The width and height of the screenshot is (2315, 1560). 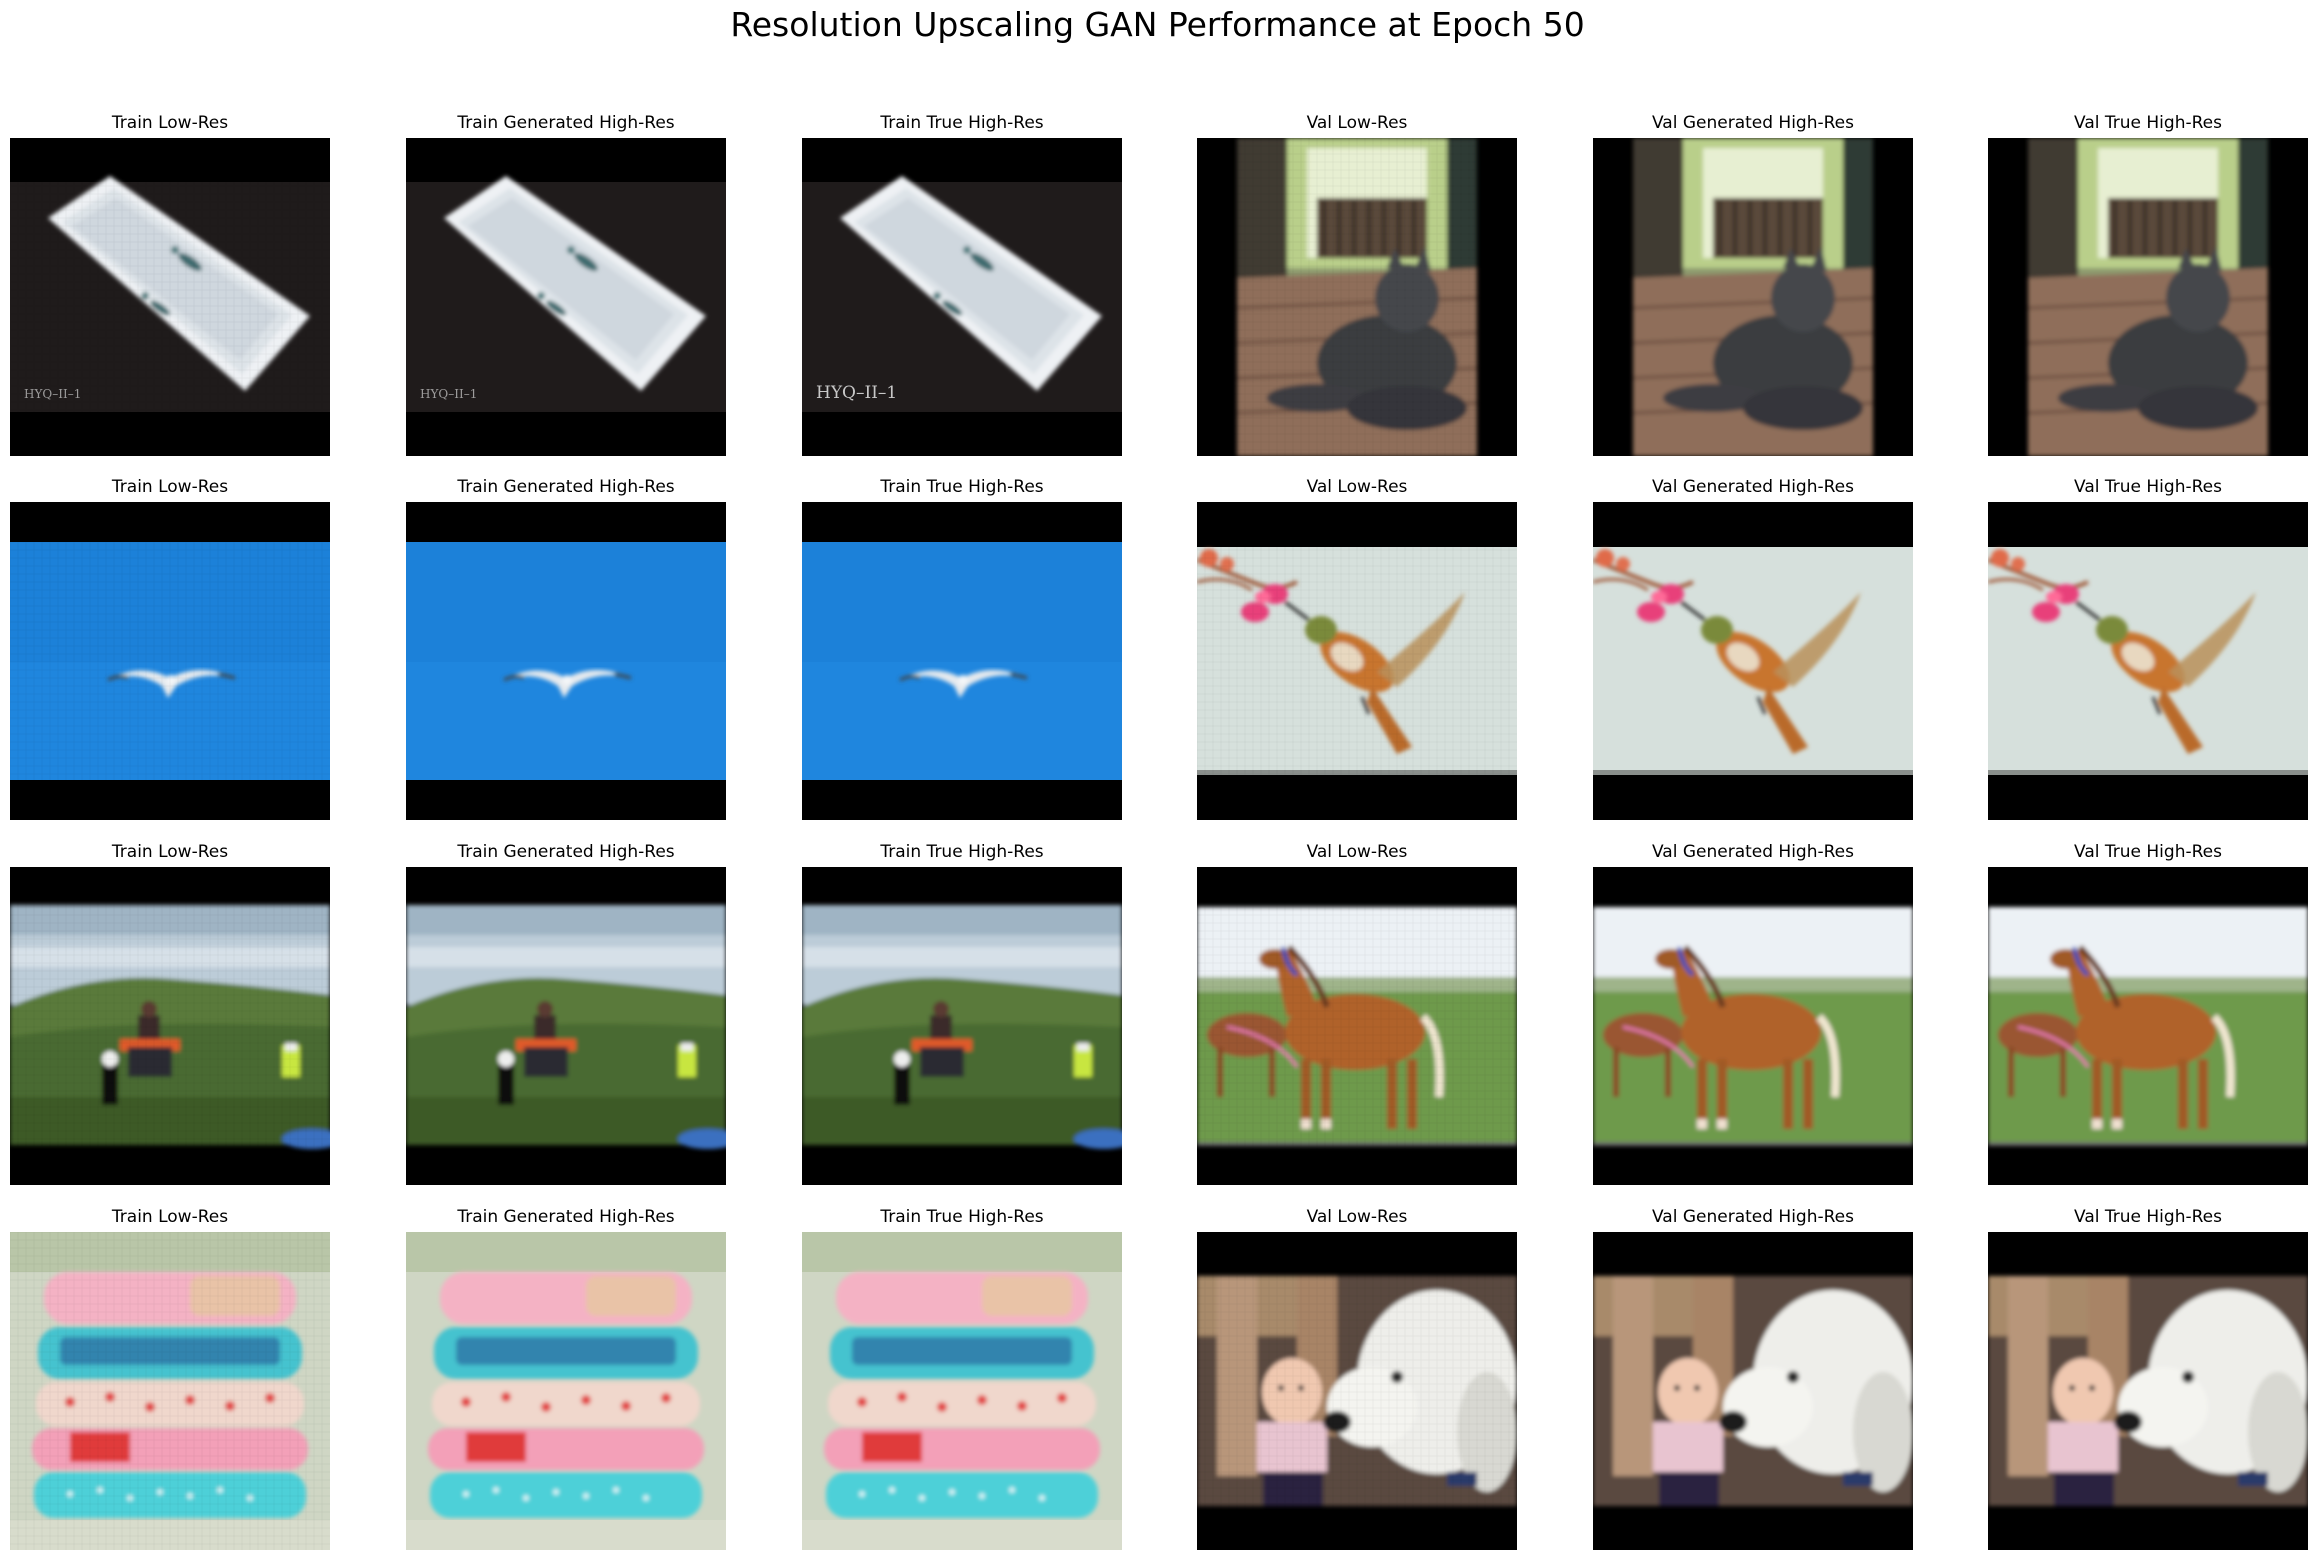 I want to click on panel: Train Low-Res HYQ–II–1, so click(x=170, y=283).